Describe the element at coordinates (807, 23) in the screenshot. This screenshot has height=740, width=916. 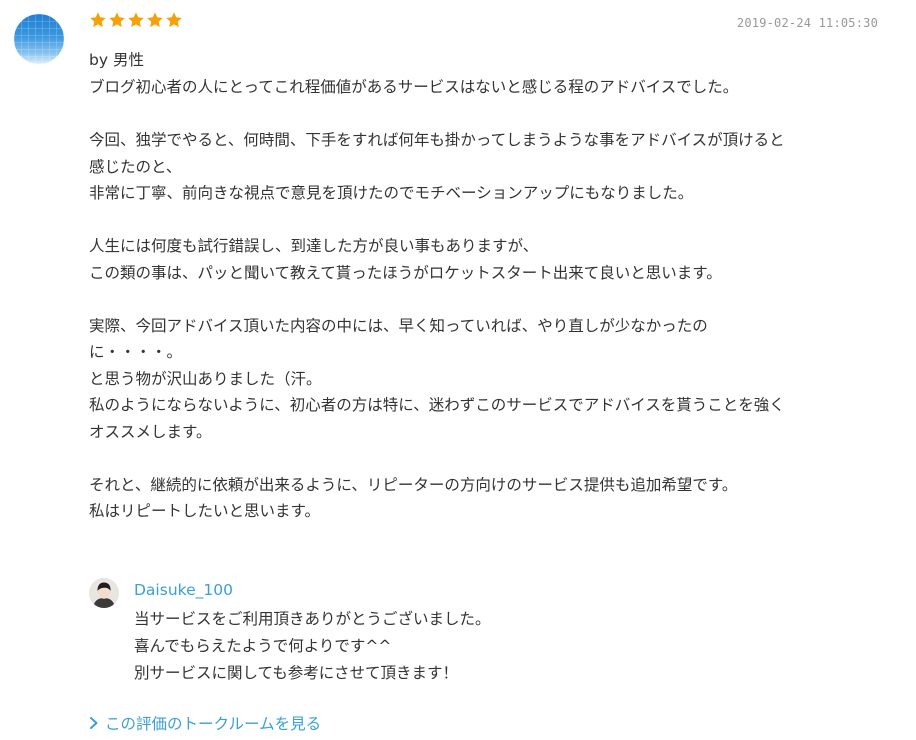
I see `review-timestamp: 2019-02-24 11:05:30` at that location.